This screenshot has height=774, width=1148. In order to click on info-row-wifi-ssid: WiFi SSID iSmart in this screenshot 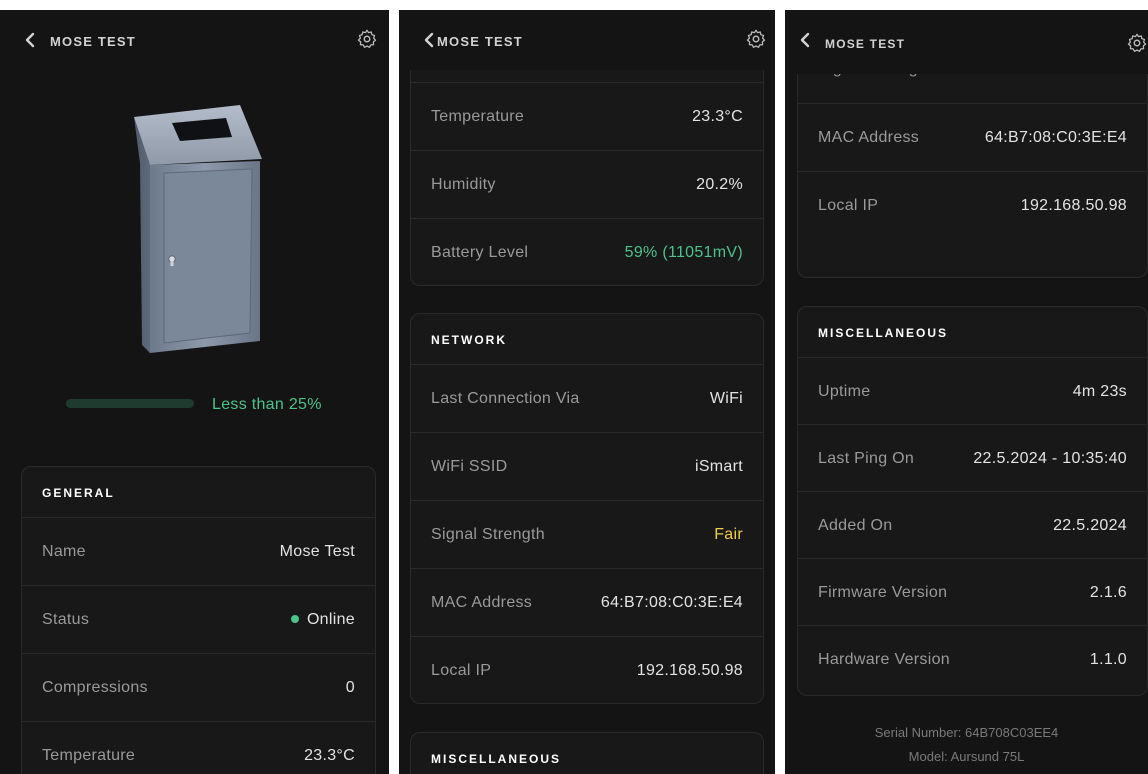, I will do `click(587, 466)`.